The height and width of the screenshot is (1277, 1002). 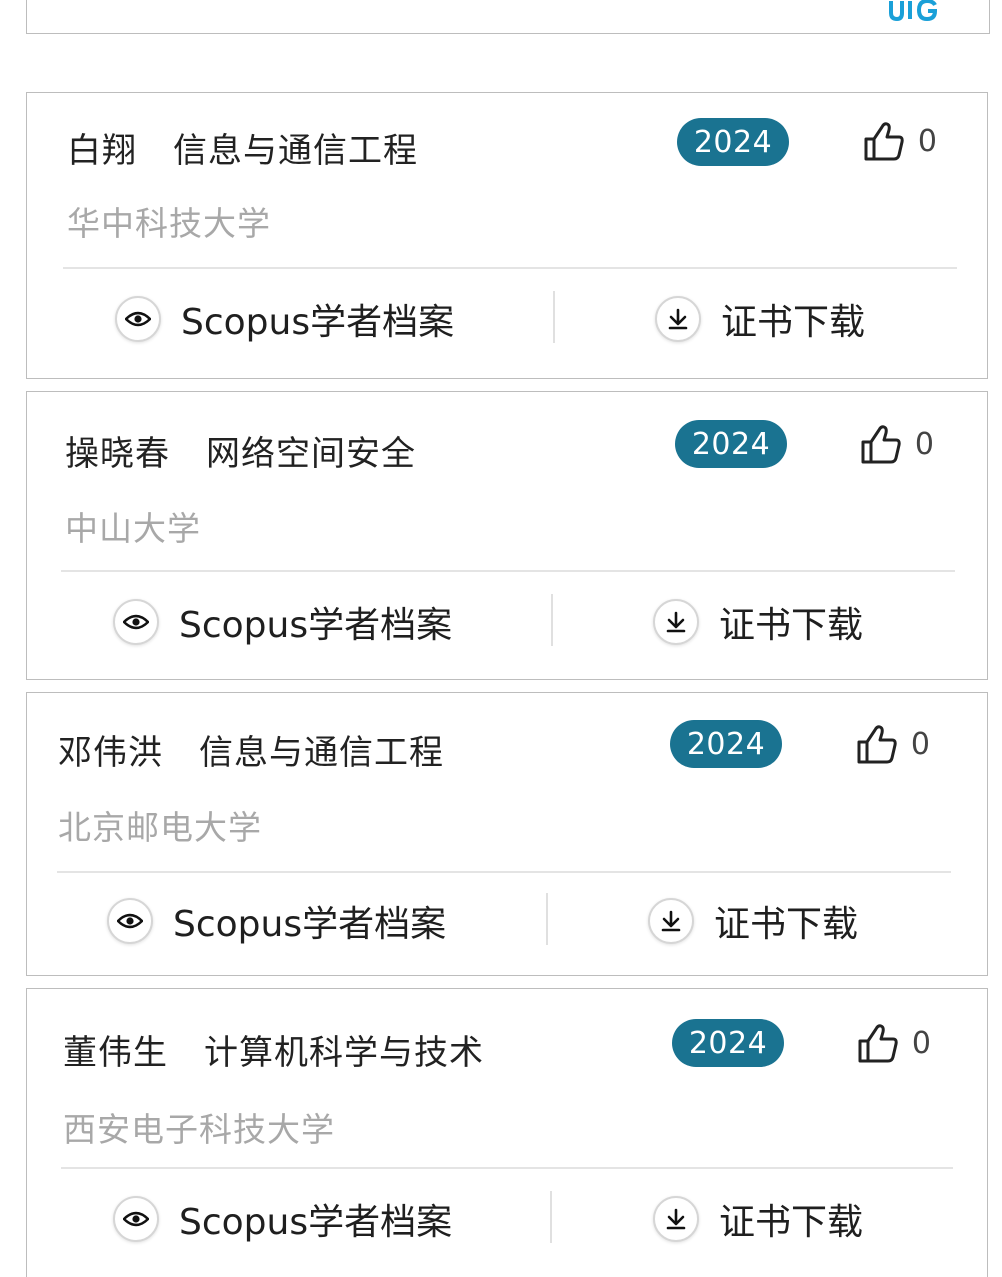 What do you see at coordinates (913, 11) in the screenshot?
I see `jig-logo-icon` at bounding box center [913, 11].